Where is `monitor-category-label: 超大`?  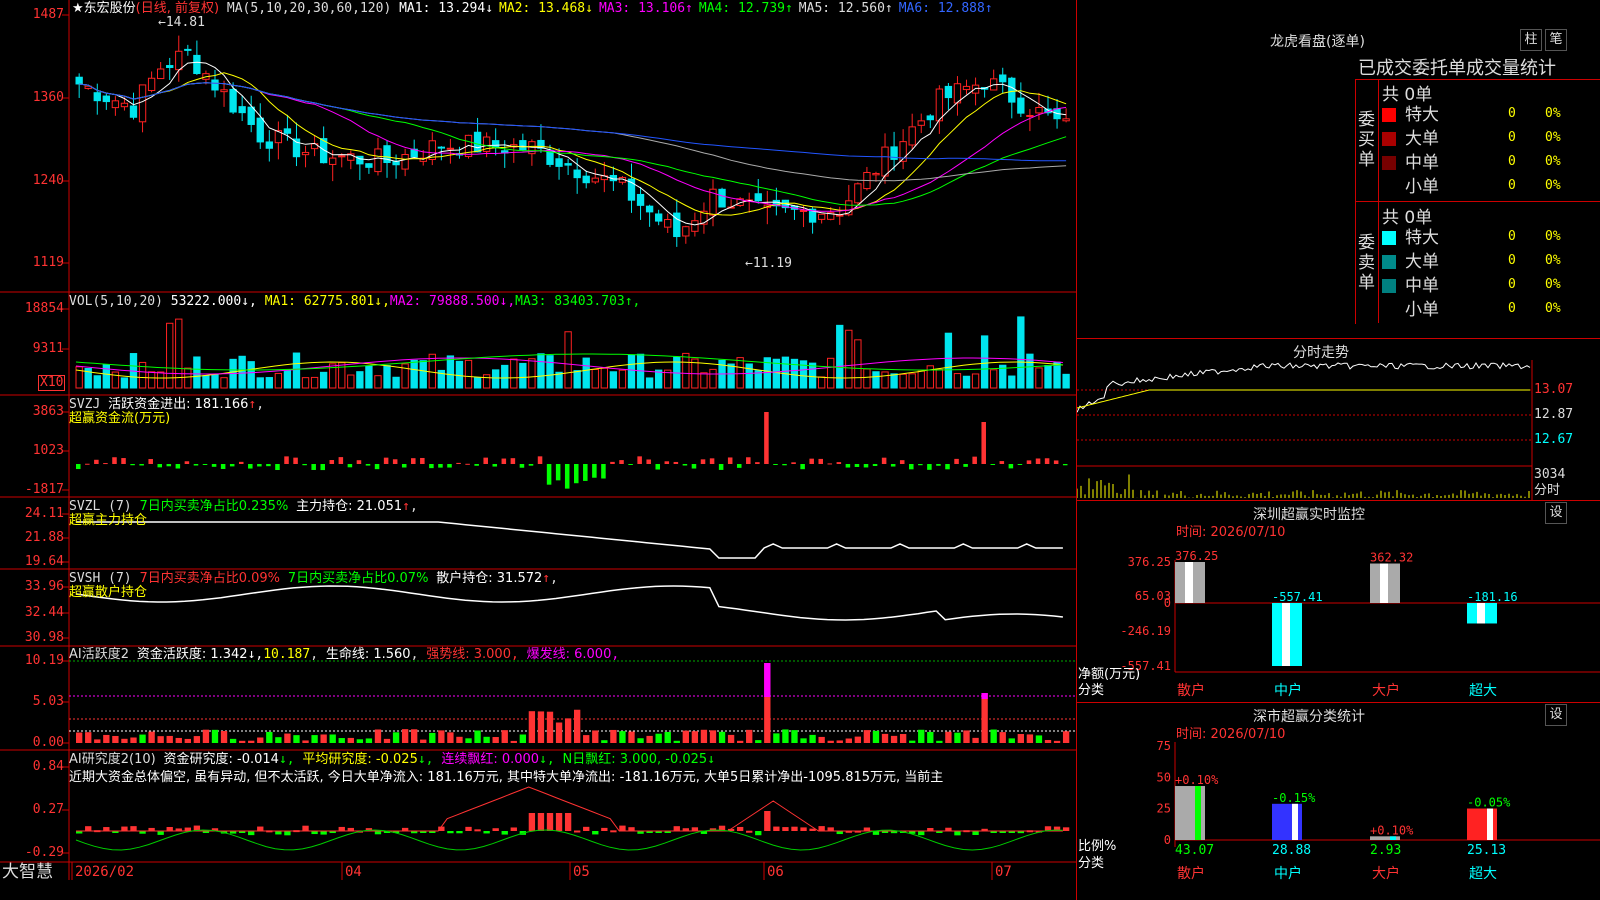 monitor-category-label: 超大 is located at coordinates (1483, 691).